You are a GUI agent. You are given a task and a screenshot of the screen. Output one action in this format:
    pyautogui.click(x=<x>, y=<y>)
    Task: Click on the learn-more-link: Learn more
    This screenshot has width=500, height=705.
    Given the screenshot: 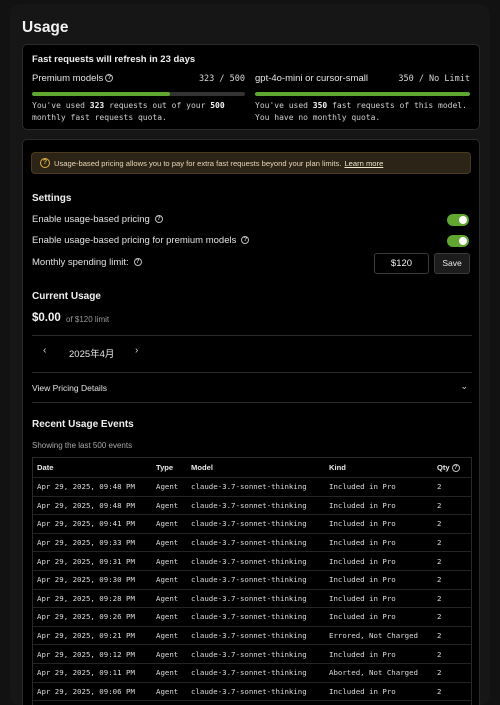 What is the action you would take?
    pyautogui.click(x=363, y=163)
    